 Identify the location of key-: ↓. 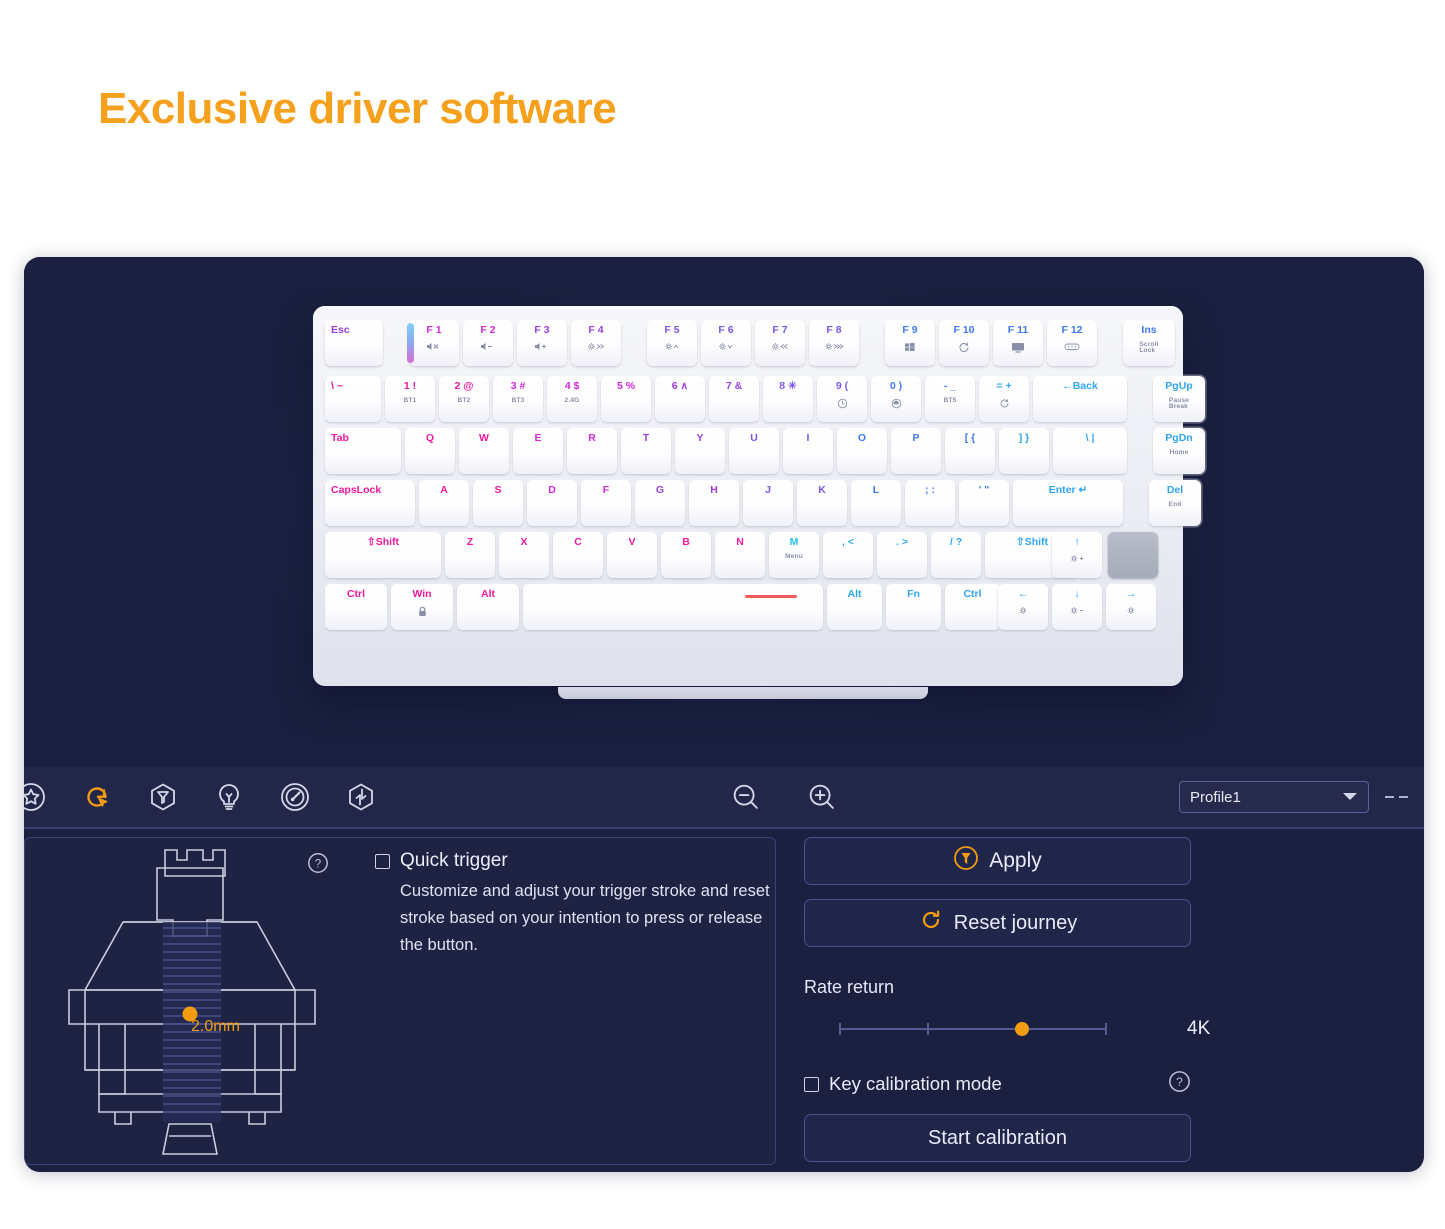
(1077, 607).